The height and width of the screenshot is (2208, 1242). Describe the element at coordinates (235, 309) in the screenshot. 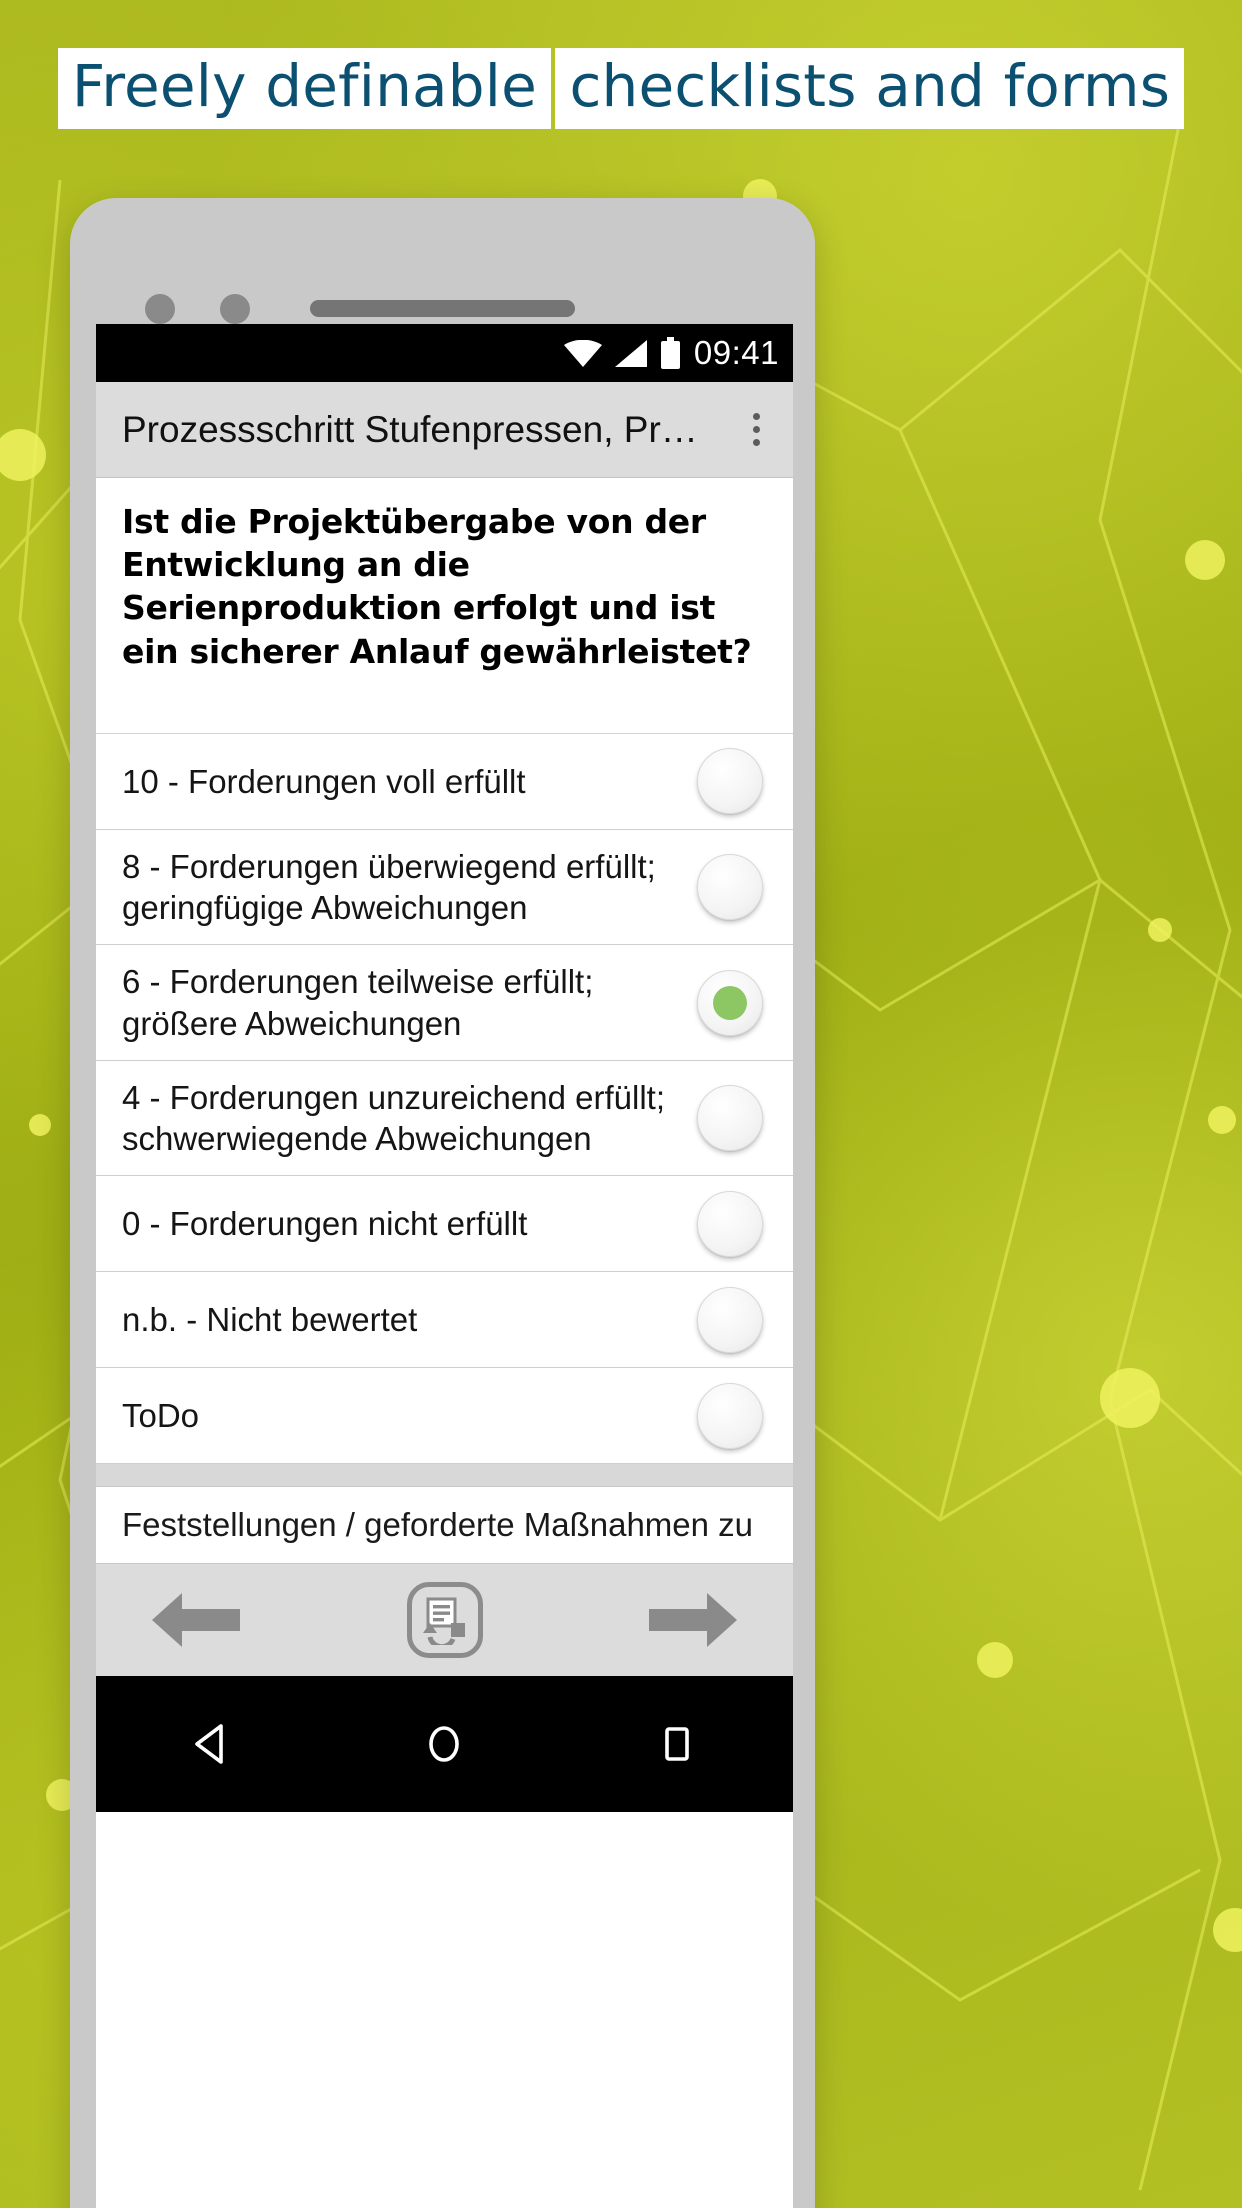

I see `sensor-icon` at that location.